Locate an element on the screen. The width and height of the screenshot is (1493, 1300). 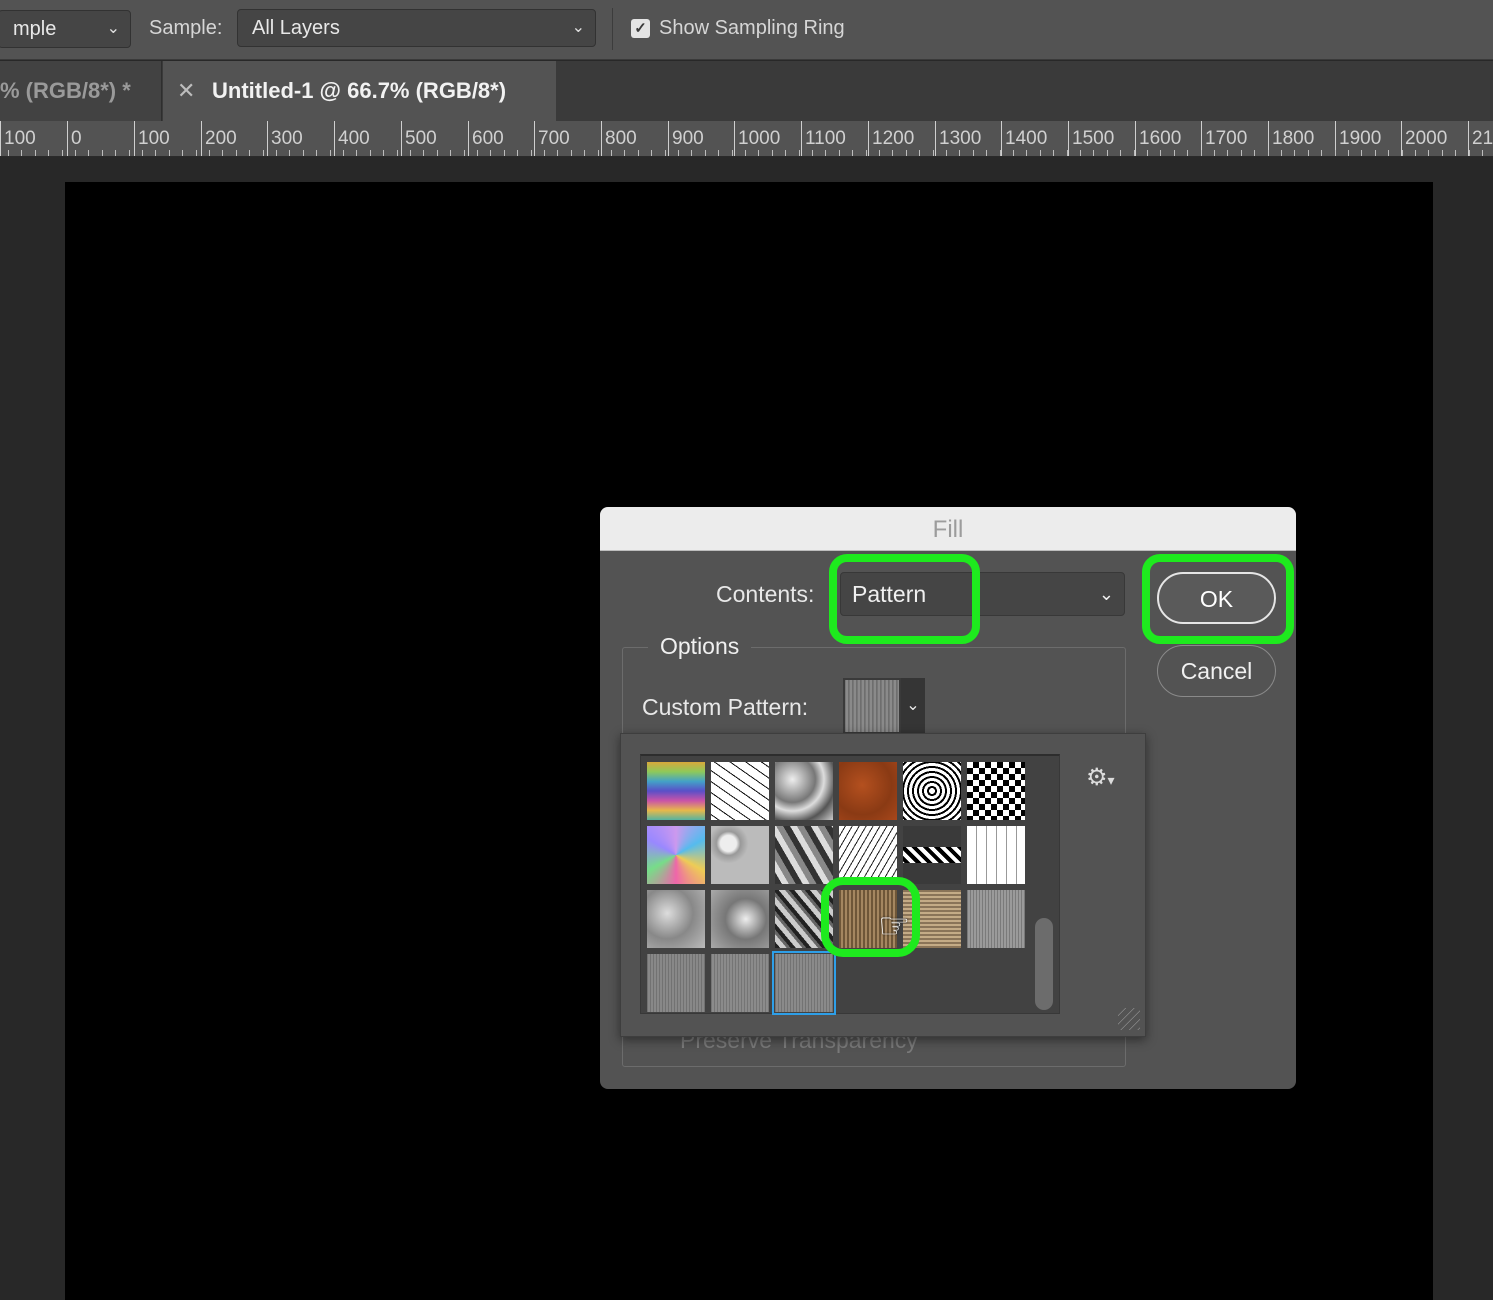
sample-size-dropdown: mple ⌄ is located at coordinates (65, 29).